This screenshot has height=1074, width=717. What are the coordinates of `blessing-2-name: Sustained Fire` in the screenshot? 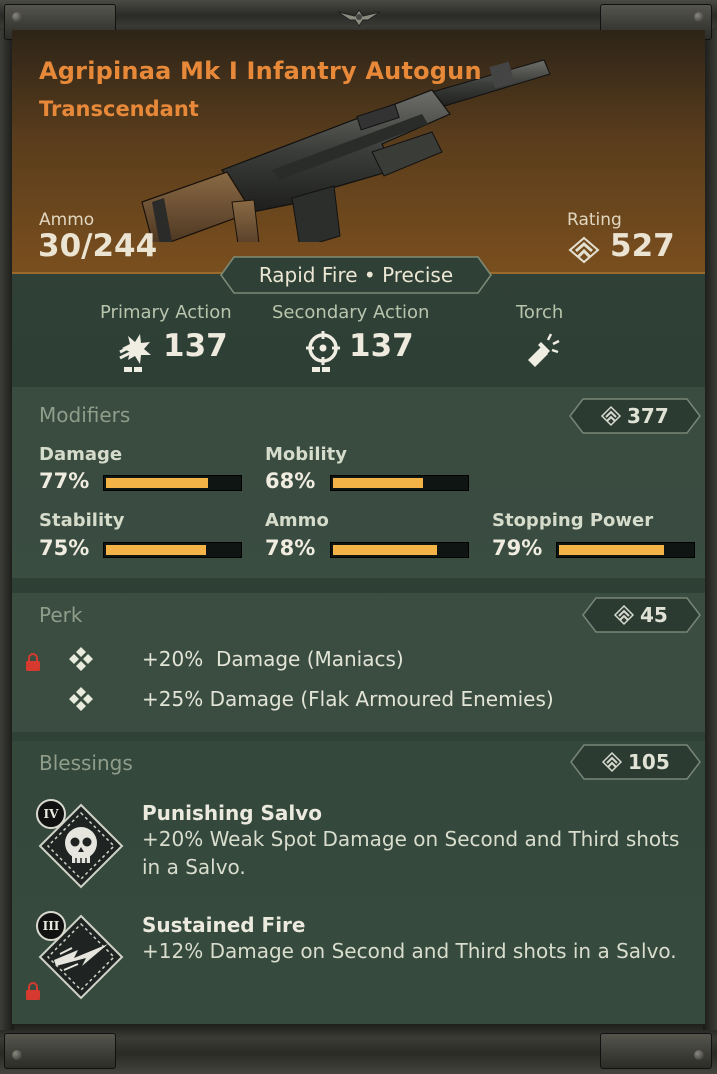 It's located at (224, 925).